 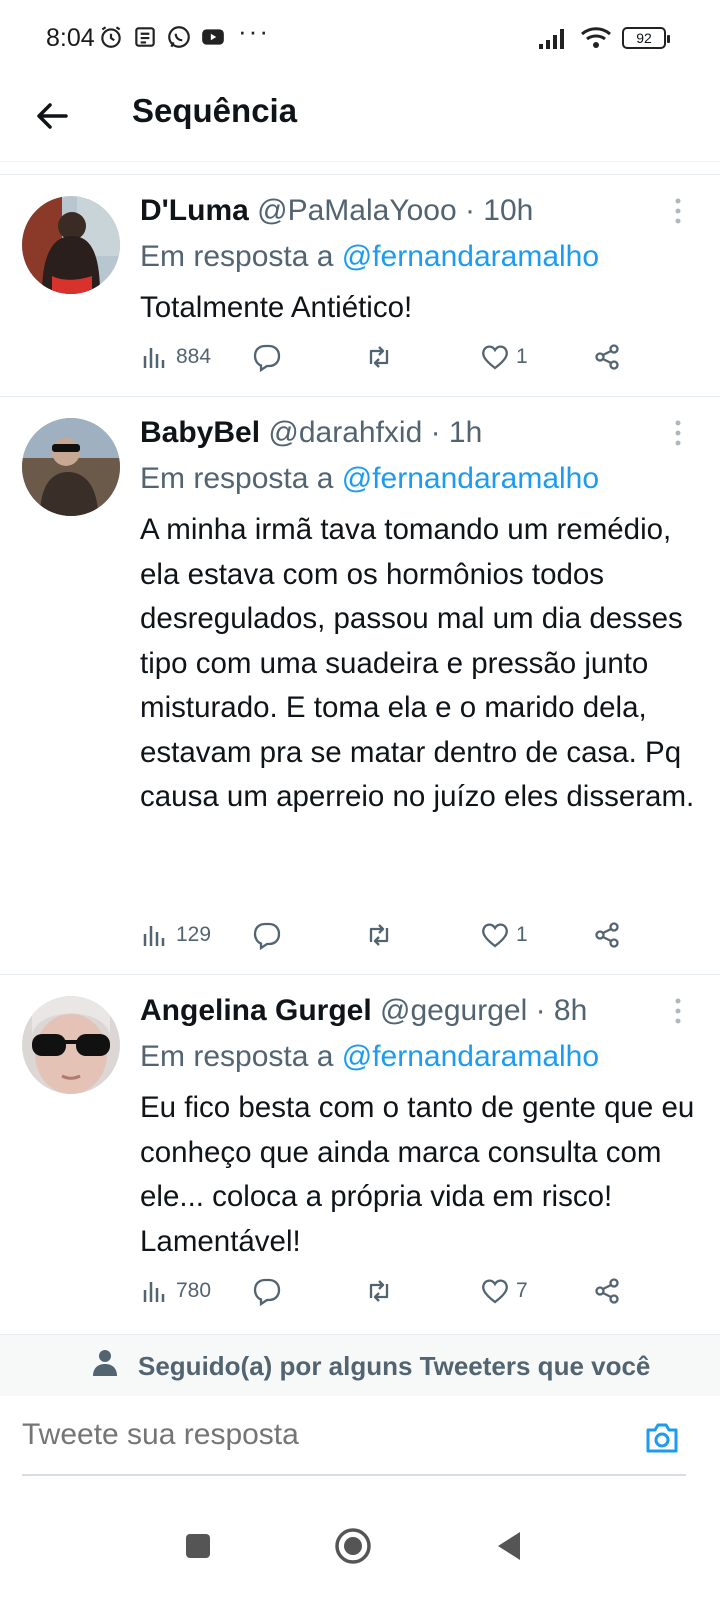 I want to click on status-notification-icons, so click(x=162, y=37).